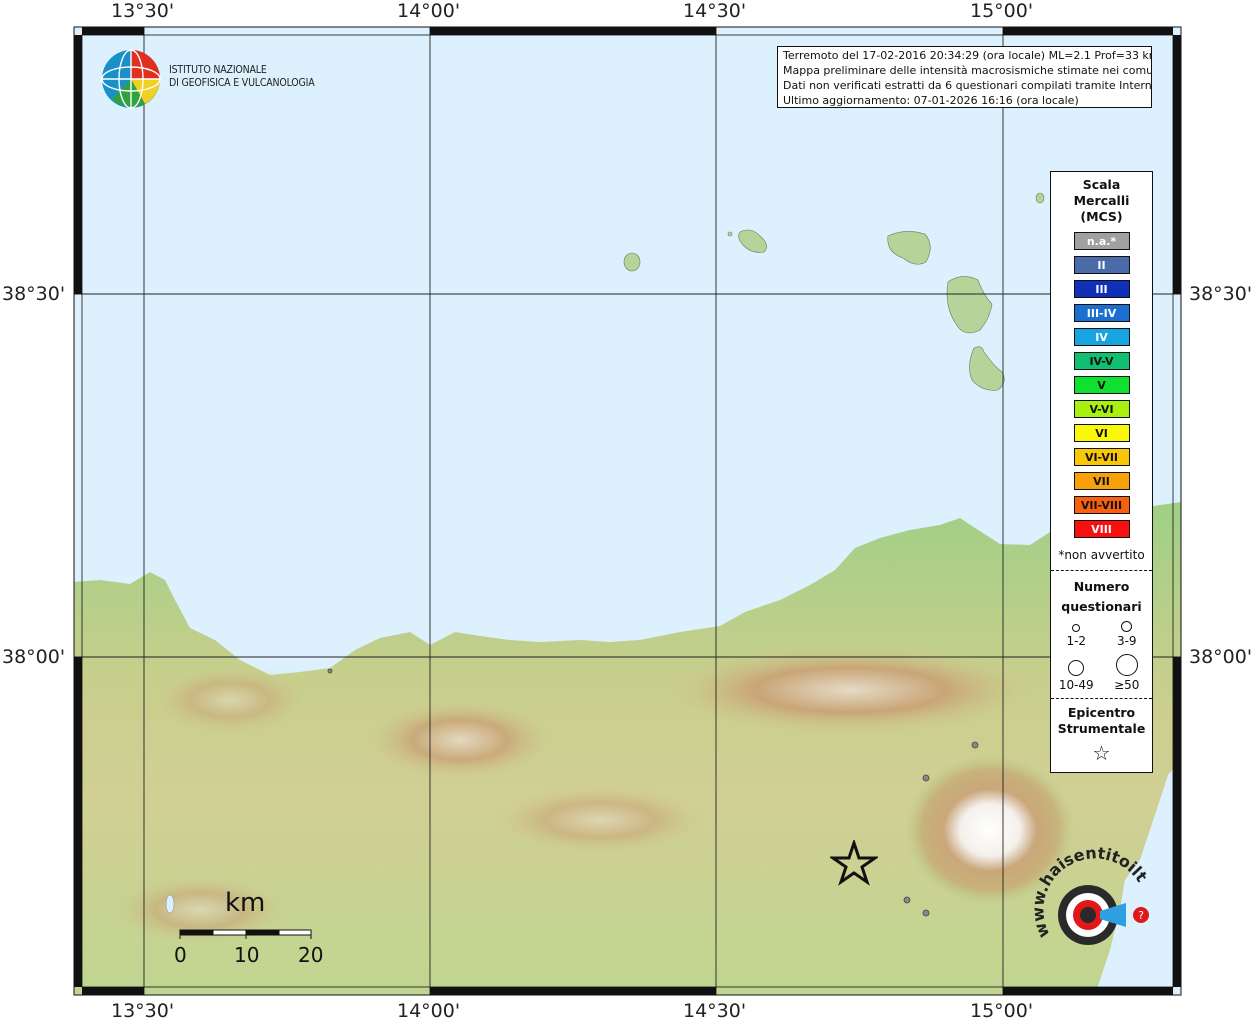 The width and height of the screenshot is (1254, 1024). I want to click on q-label-3: 10-49, so click(1076, 685).